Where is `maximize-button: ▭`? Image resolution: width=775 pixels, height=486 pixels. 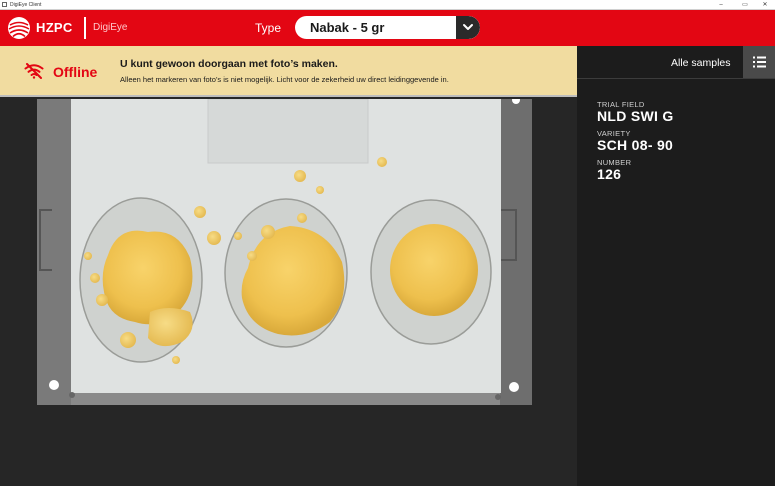
maximize-button: ▭ is located at coordinates (745, 5).